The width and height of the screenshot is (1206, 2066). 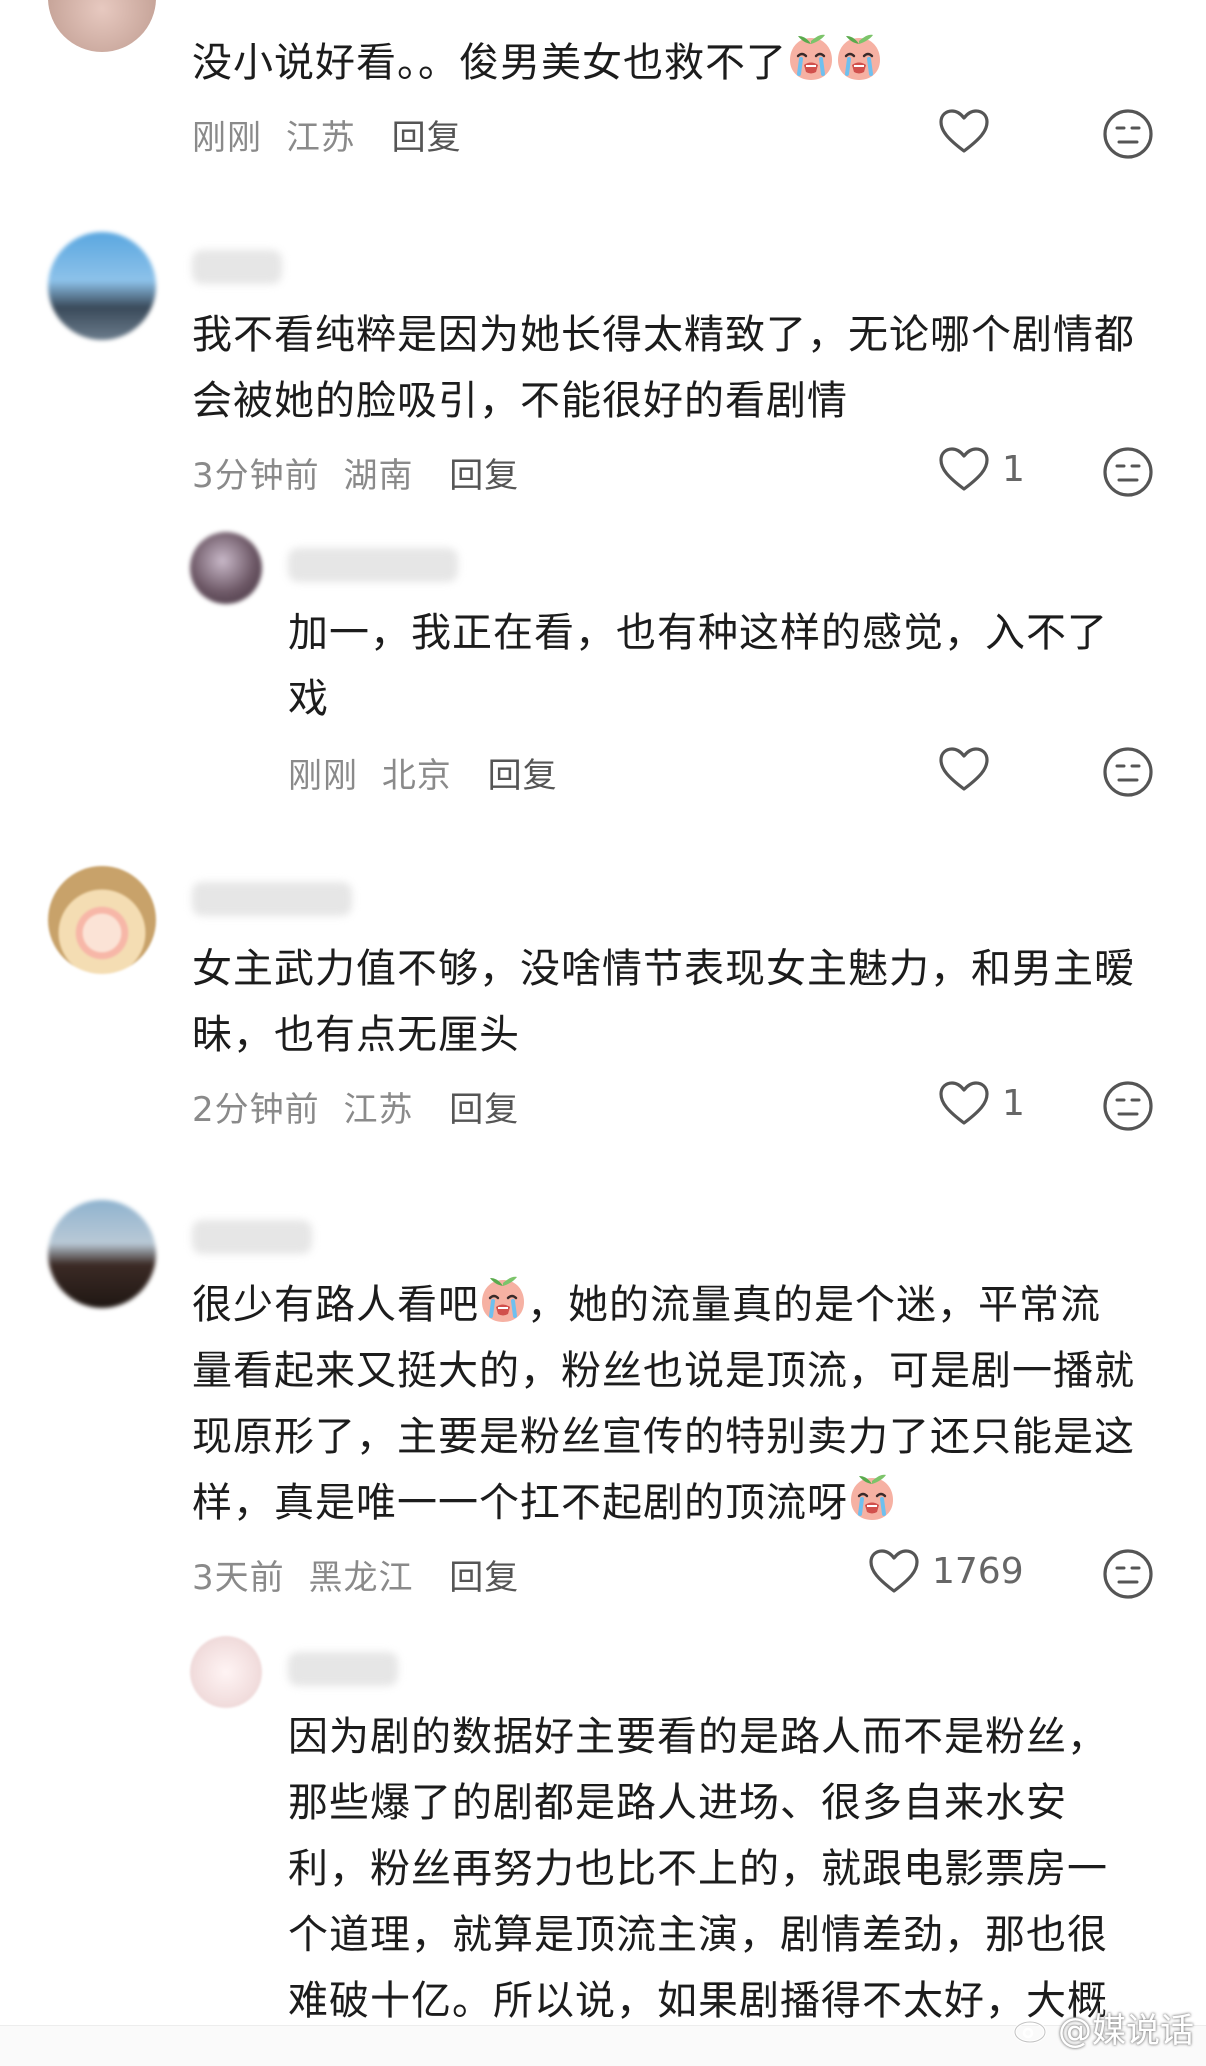 I want to click on comment-meta: 2分钟前 江苏 回复, so click(x=355, y=1106).